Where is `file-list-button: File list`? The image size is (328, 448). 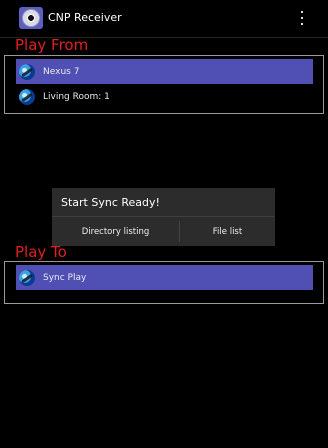 file-list-button: File list is located at coordinates (227, 231).